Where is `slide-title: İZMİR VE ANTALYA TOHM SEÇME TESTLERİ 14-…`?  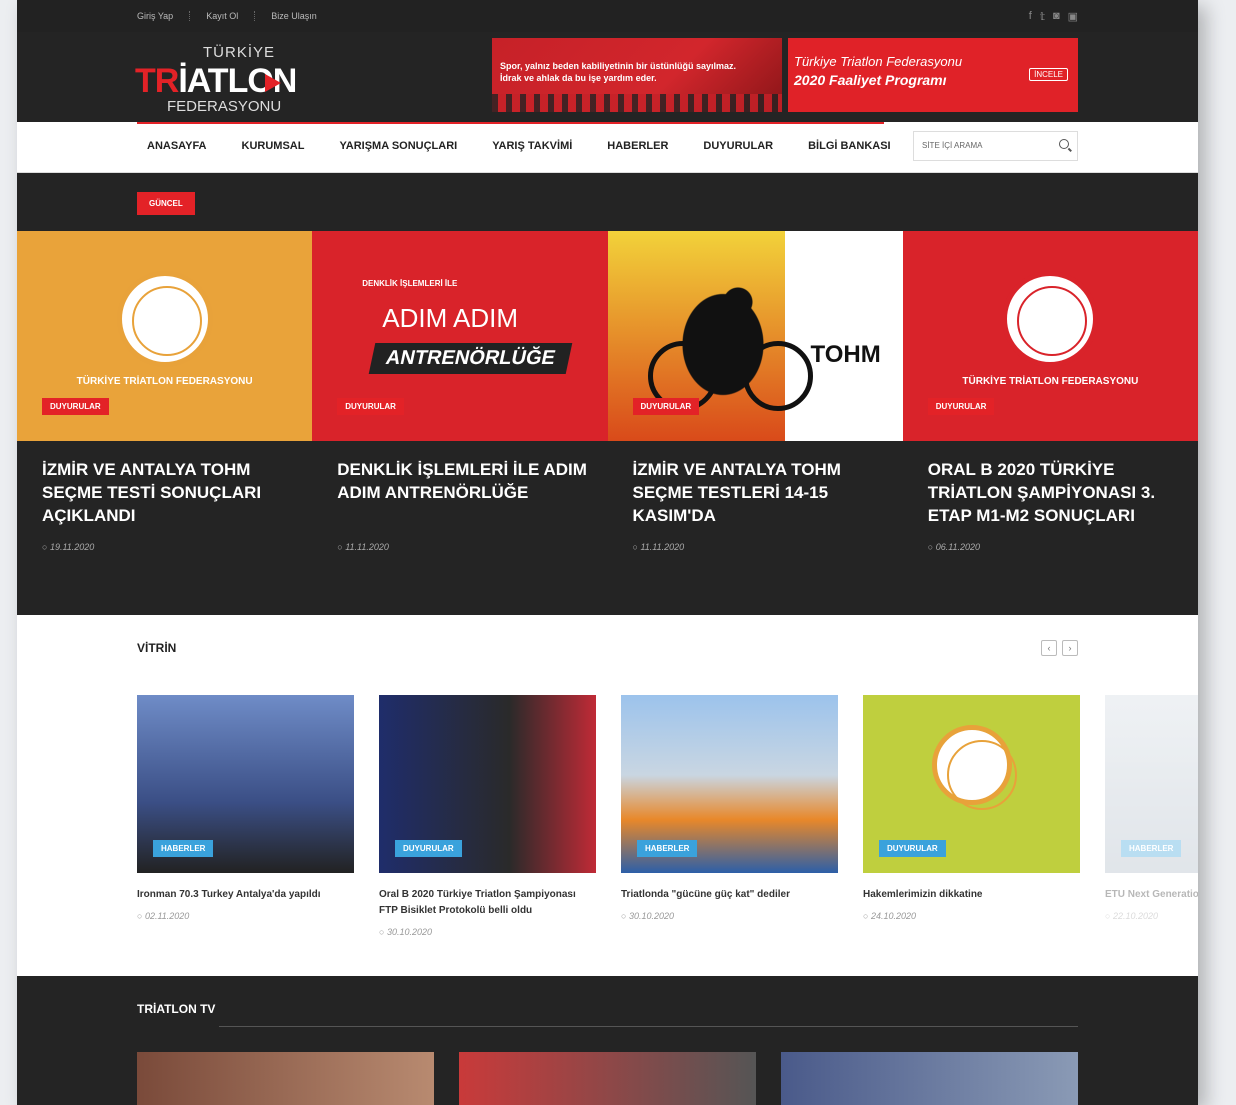
slide-title: İZMİR VE ANTALYA TOHM SEÇME TESTLERİ 14-… is located at coordinates (758, 492).